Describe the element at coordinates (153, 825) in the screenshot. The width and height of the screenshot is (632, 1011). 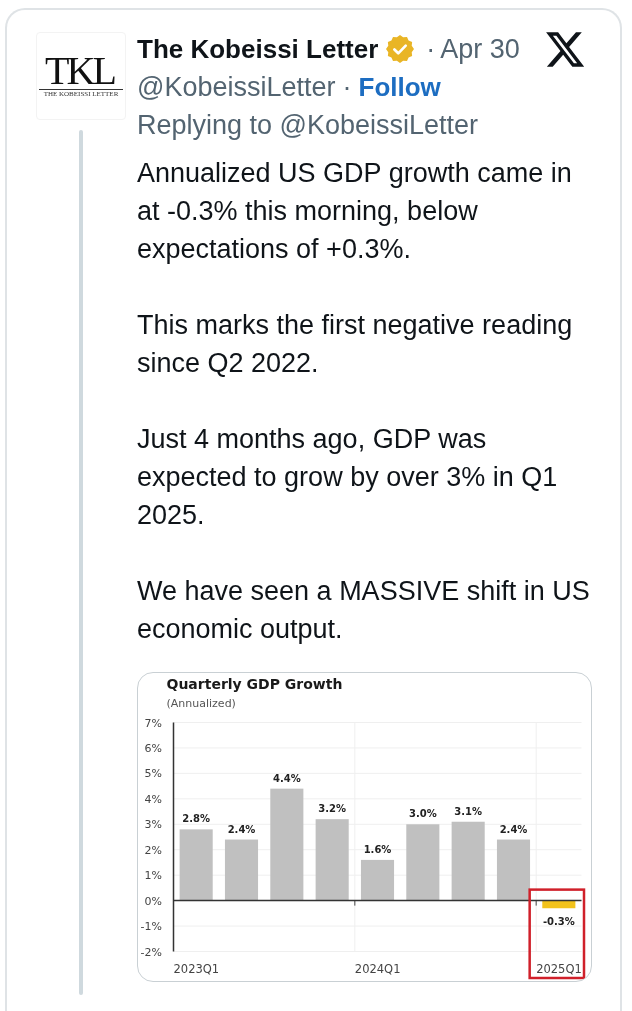
I see `y-axis-label: 3%` at that location.